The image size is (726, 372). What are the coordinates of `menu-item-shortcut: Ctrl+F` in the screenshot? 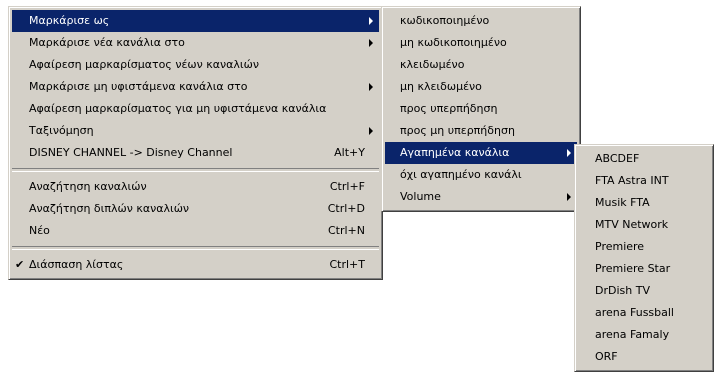 It's located at (347, 186).